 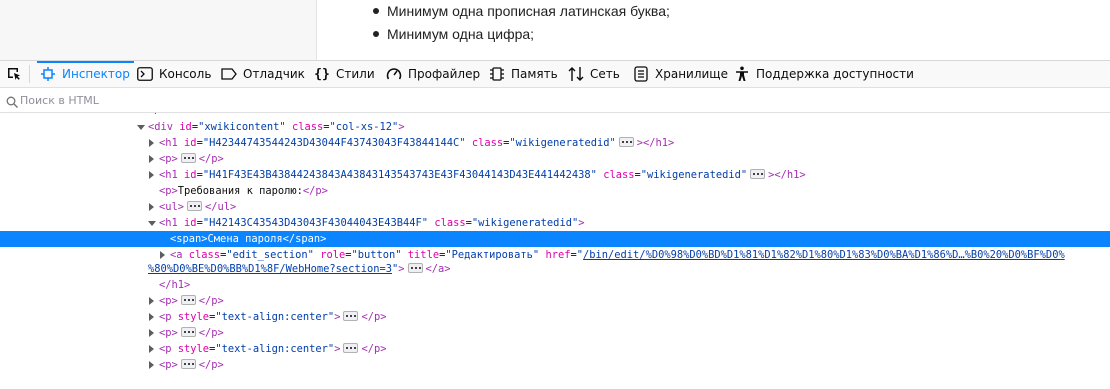 I want to click on list-item: Минимум одна цифра;, so click(x=520, y=34).